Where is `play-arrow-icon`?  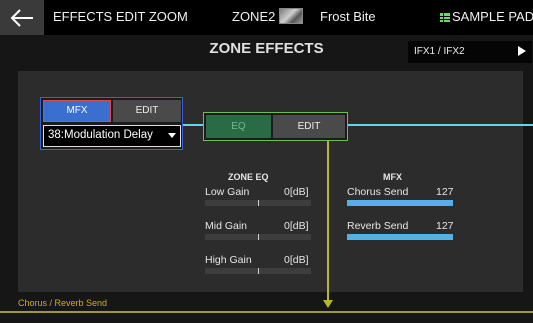 play-arrow-icon is located at coordinates (522, 51).